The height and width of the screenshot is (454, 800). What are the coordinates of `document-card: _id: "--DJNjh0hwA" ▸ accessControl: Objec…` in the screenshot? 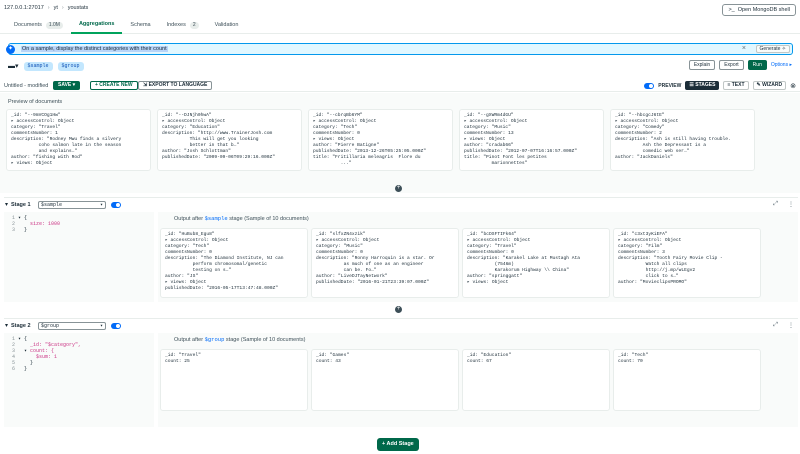 It's located at (229, 140).